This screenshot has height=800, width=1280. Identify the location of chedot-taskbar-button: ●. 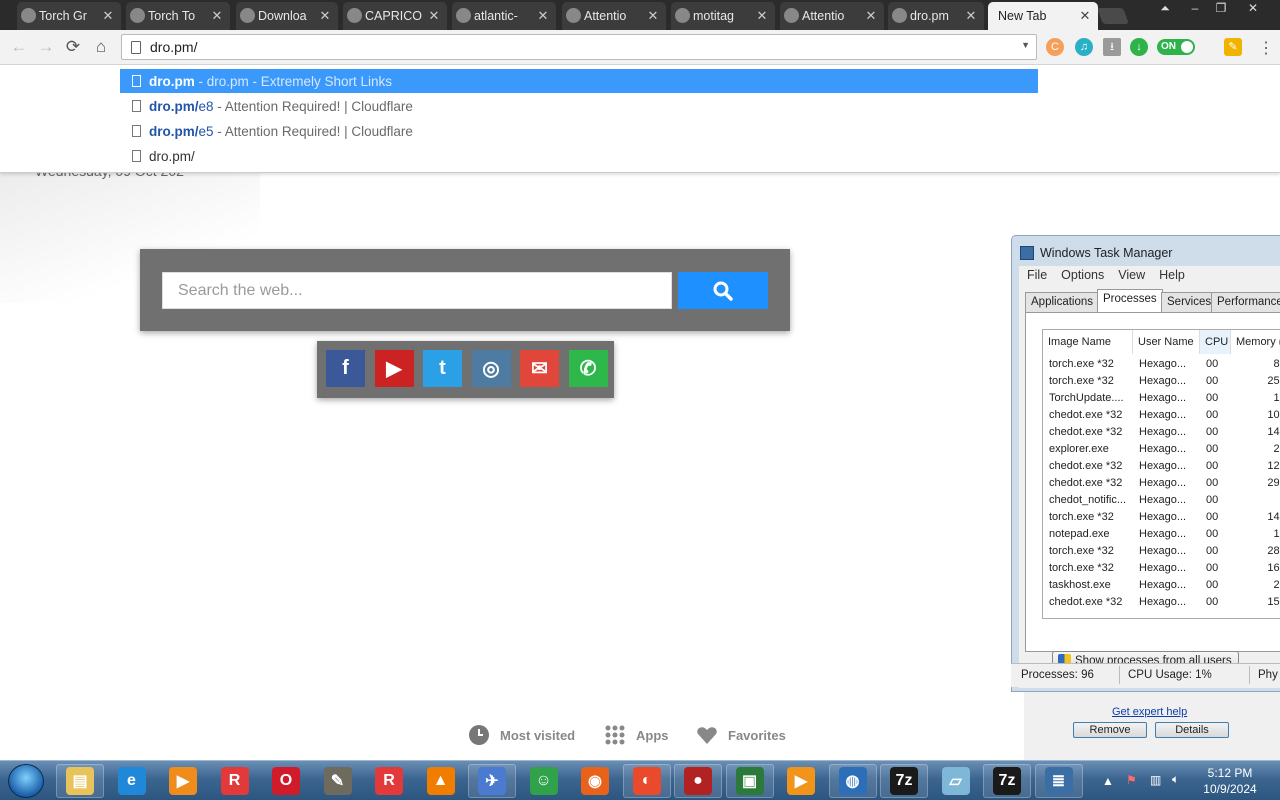
(698, 781).